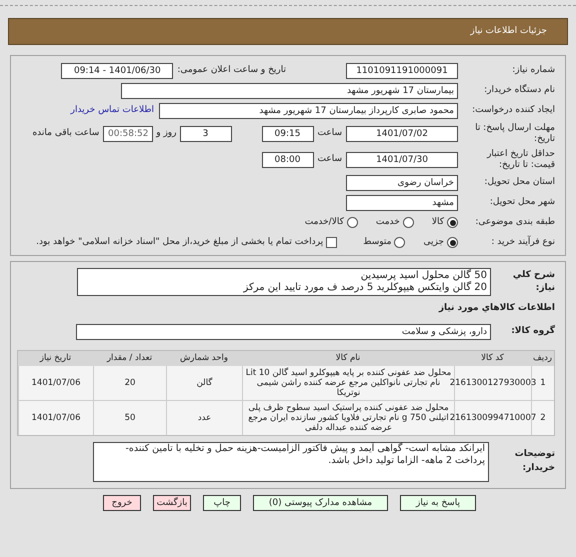 The width and height of the screenshot is (576, 557). What do you see at coordinates (180, 242) in the screenshot?
I see `checkbox-label: پرداخت تمام یا بخشی از مبلغ خرید،از محل "اسناد خزانه اسلامی" خواهد بود.` at bounding box center [180, 242].